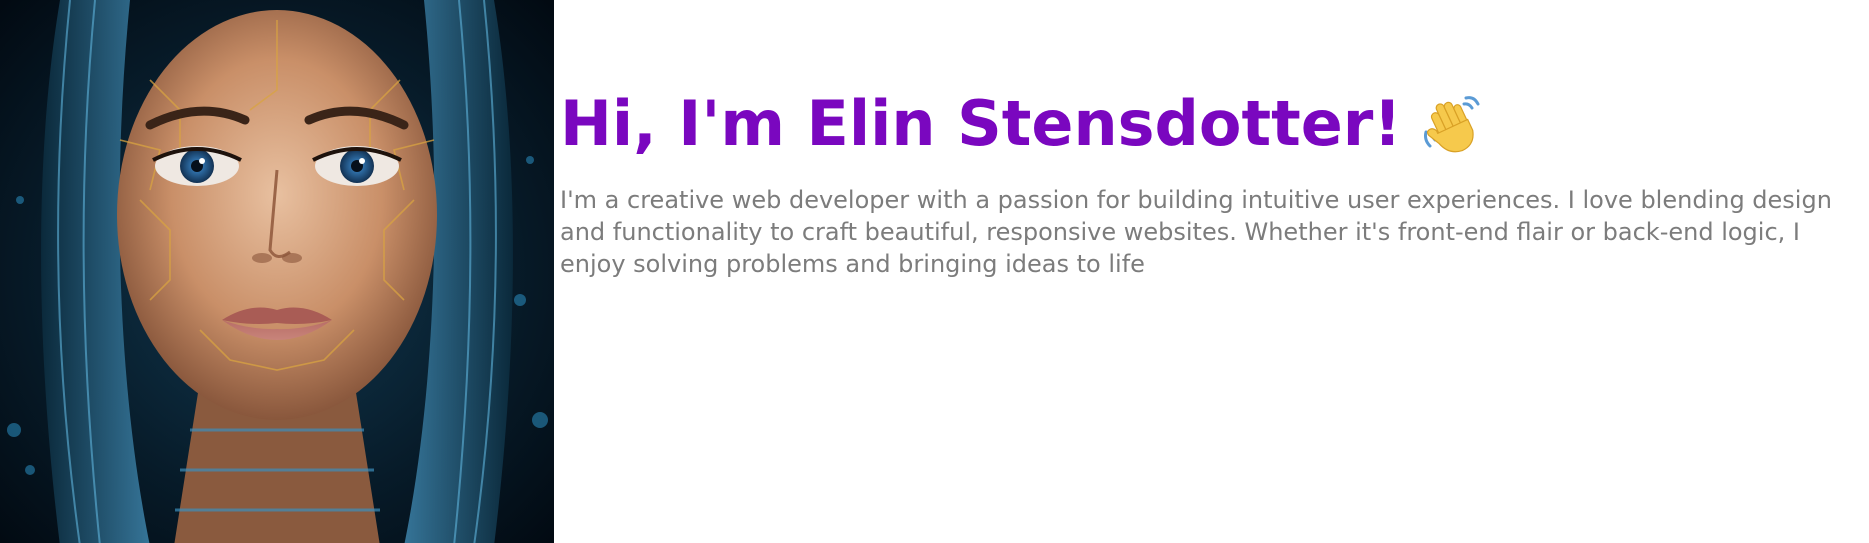 This screenshot has width=1869, height=543. What do you see at coordinates (981, 123) in the screenshot?
I see `hero-heading-text: Hi, I'm Elin Stensdotter!` at bounding box center [981, 123].